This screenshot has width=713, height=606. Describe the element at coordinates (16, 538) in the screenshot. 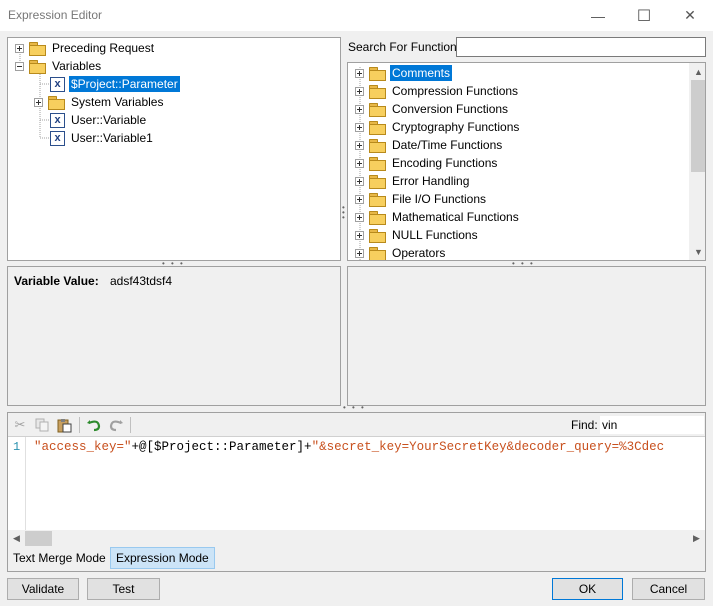

I see `scroll-left-icon: ◀` at that location.